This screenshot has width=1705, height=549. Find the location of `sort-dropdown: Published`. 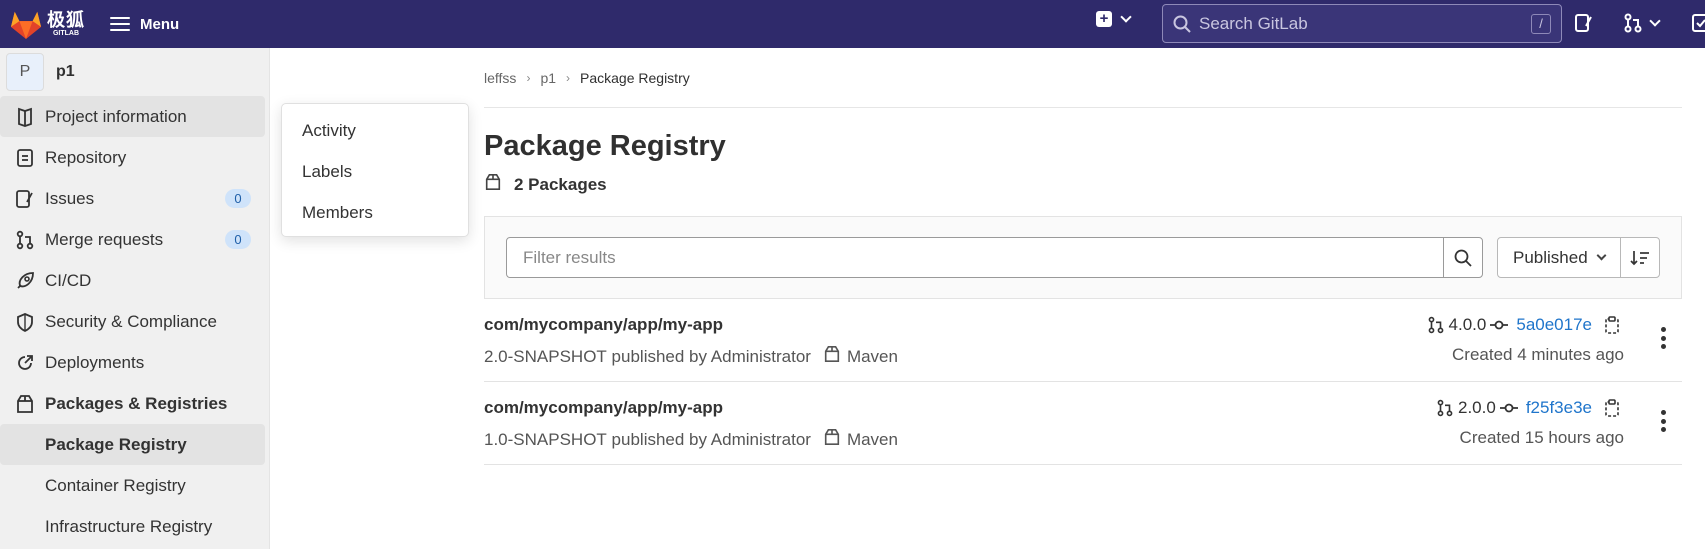

sort-dropdown: Published is located at coordinates (1559, 257).